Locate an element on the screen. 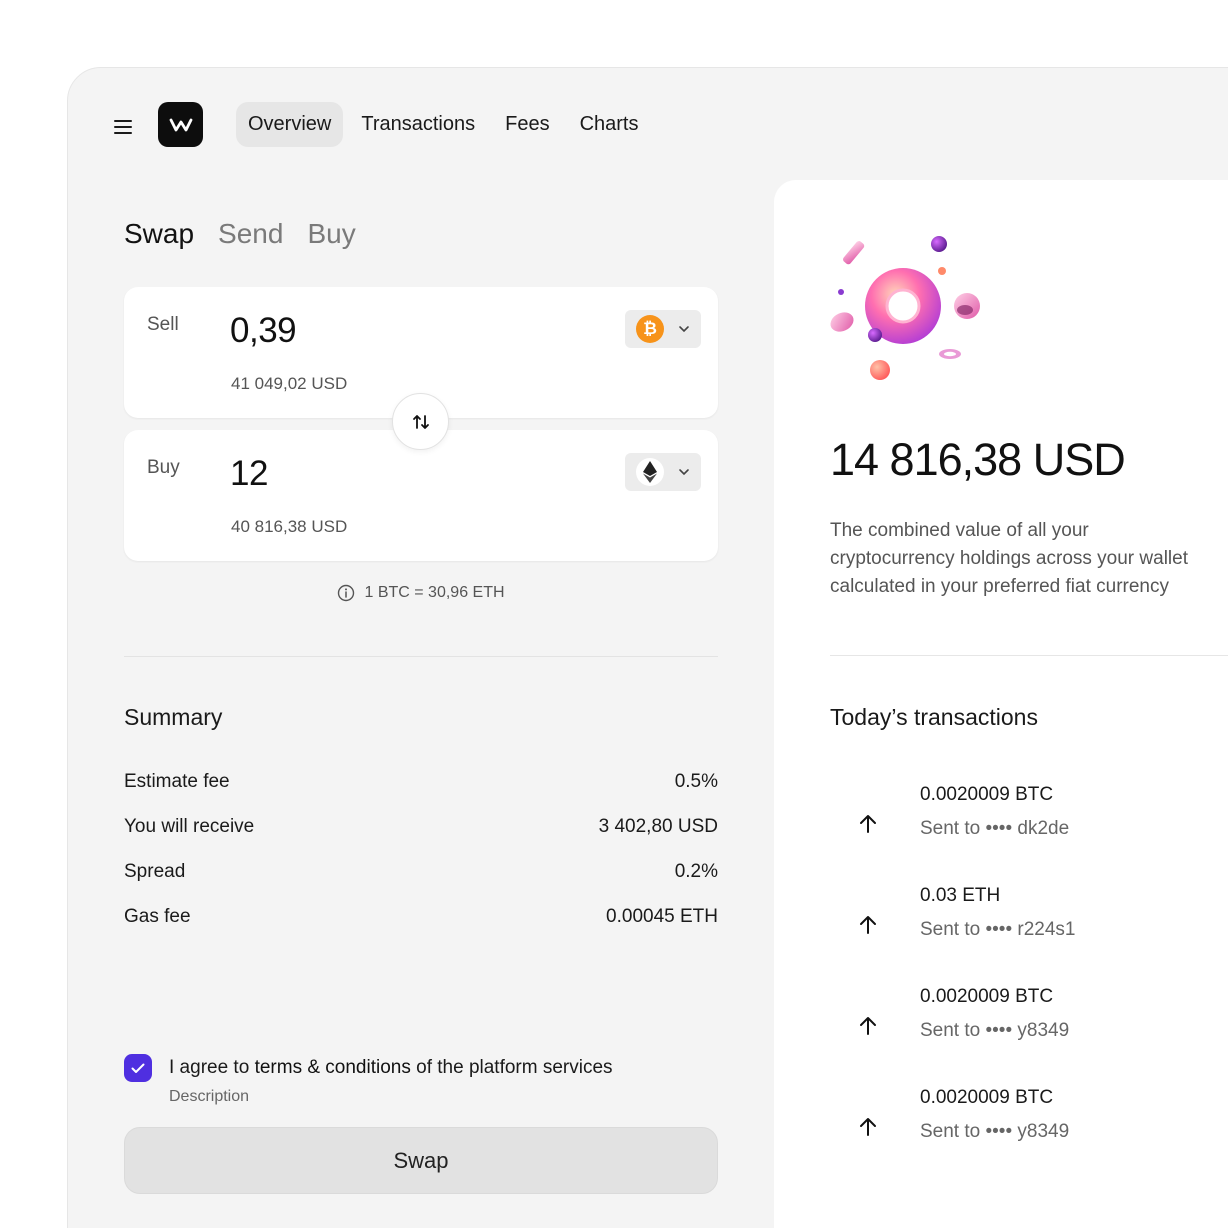 This screenshot has height=1228, width=1228. sell-coin-select: ₿ is located at coordinates (663, 329).